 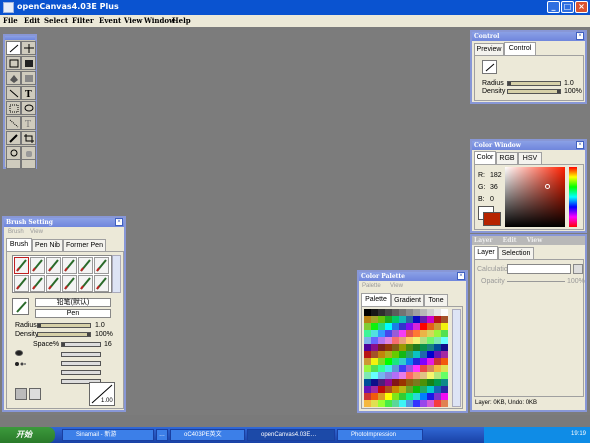 I want to click on saturation-value-field, so click(x=535, y=197).